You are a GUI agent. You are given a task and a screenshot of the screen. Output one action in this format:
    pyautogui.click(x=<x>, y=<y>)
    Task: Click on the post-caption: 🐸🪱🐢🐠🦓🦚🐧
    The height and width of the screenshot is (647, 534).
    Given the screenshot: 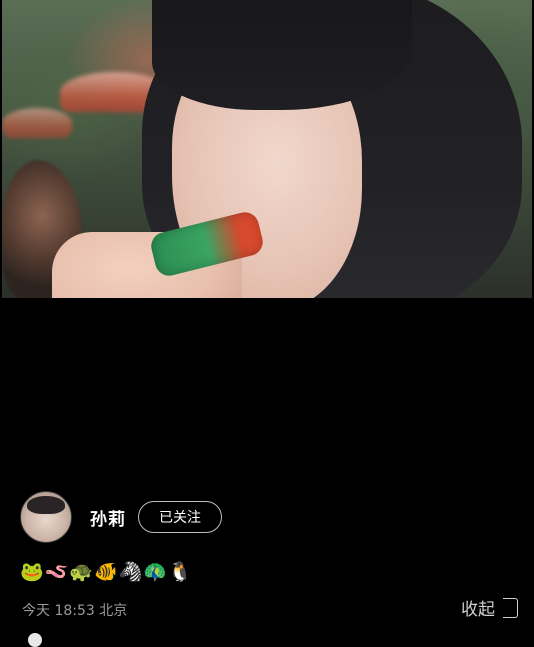 What is the action you would take?
    pyautogui.click(x=106, y=572)
    